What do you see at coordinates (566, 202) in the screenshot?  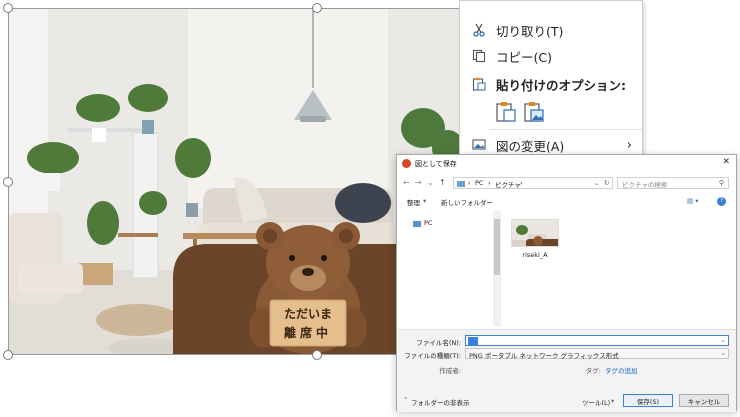 I see `dialog-toolbar: 整理 ▾ 新しいフォルダー ▤ ▾ ?` at bounding box center [566, 202].